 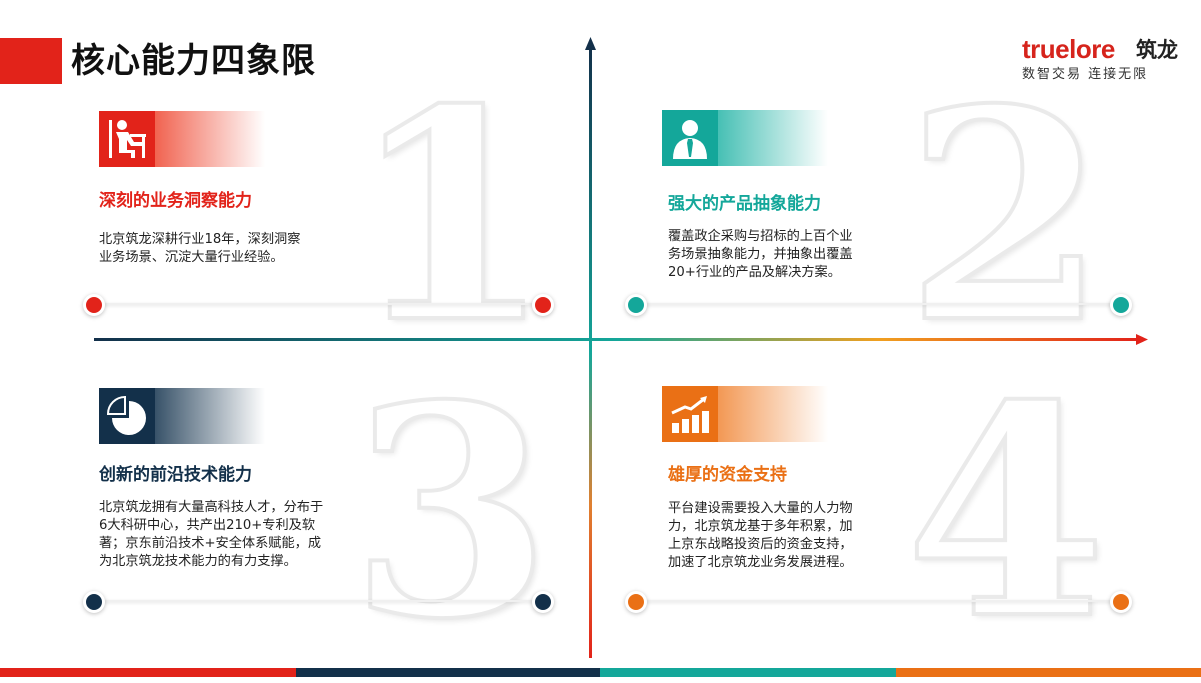 What do you see at coordinates (543, 305) in the screenshot?
I see `quadrant-1-end-dot` at bounding box center [543, 305].